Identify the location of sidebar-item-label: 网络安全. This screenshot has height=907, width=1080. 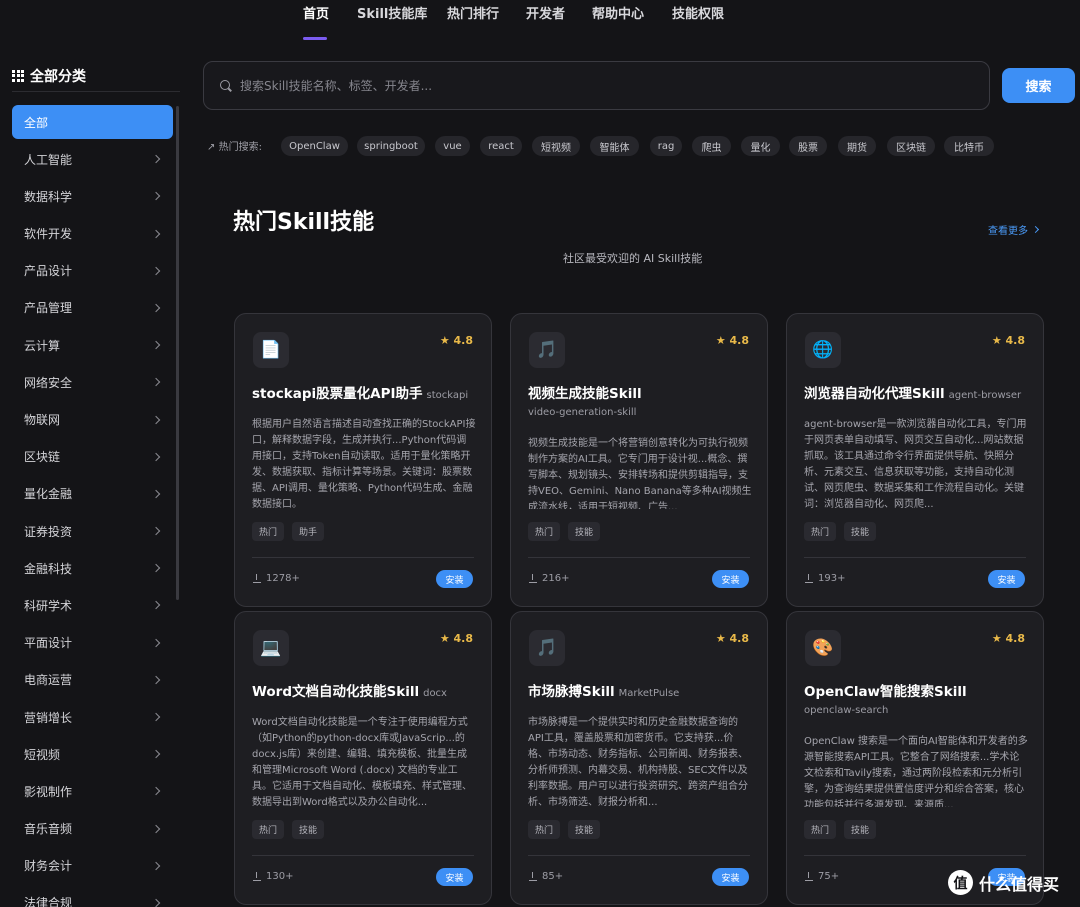
(48, 382).